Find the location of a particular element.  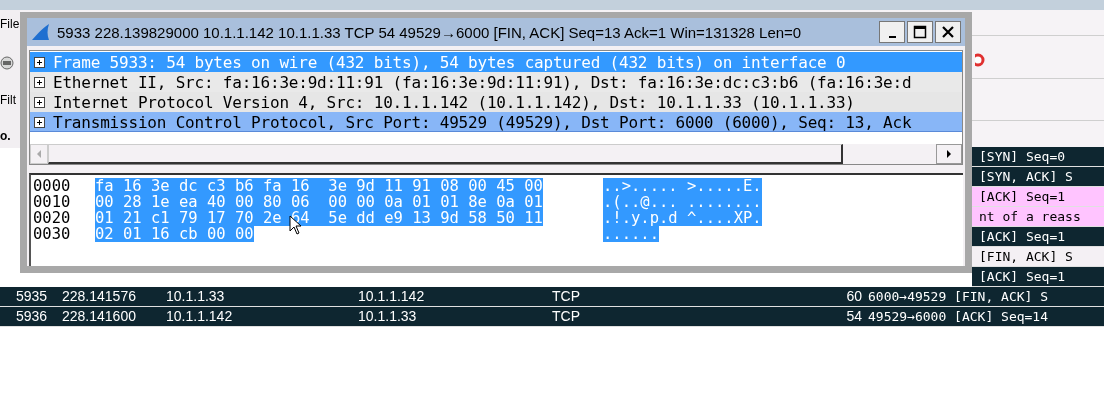

table-cell-text: 60 is located at coordinates (853, 296).